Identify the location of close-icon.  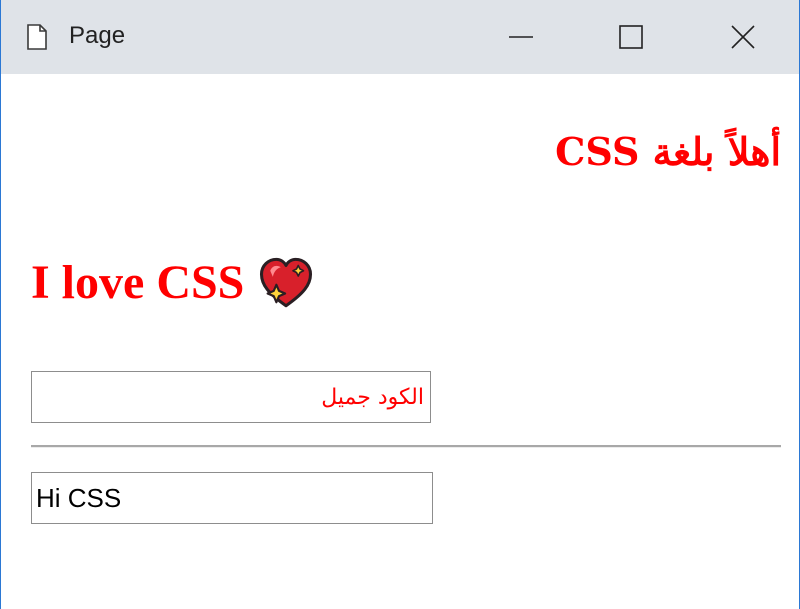
(743, 37).